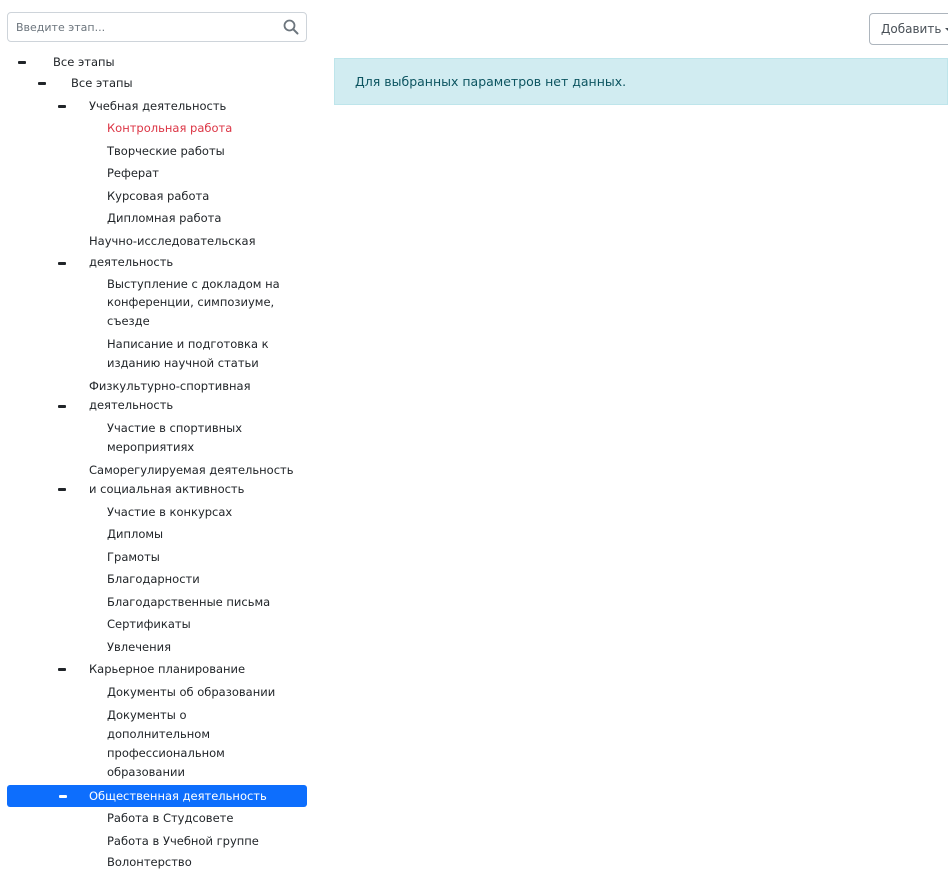  Describe the element at coordinates (183, 363) in the screenshot. I see `tree-leaf-article: изданию научной статьи` at that location.